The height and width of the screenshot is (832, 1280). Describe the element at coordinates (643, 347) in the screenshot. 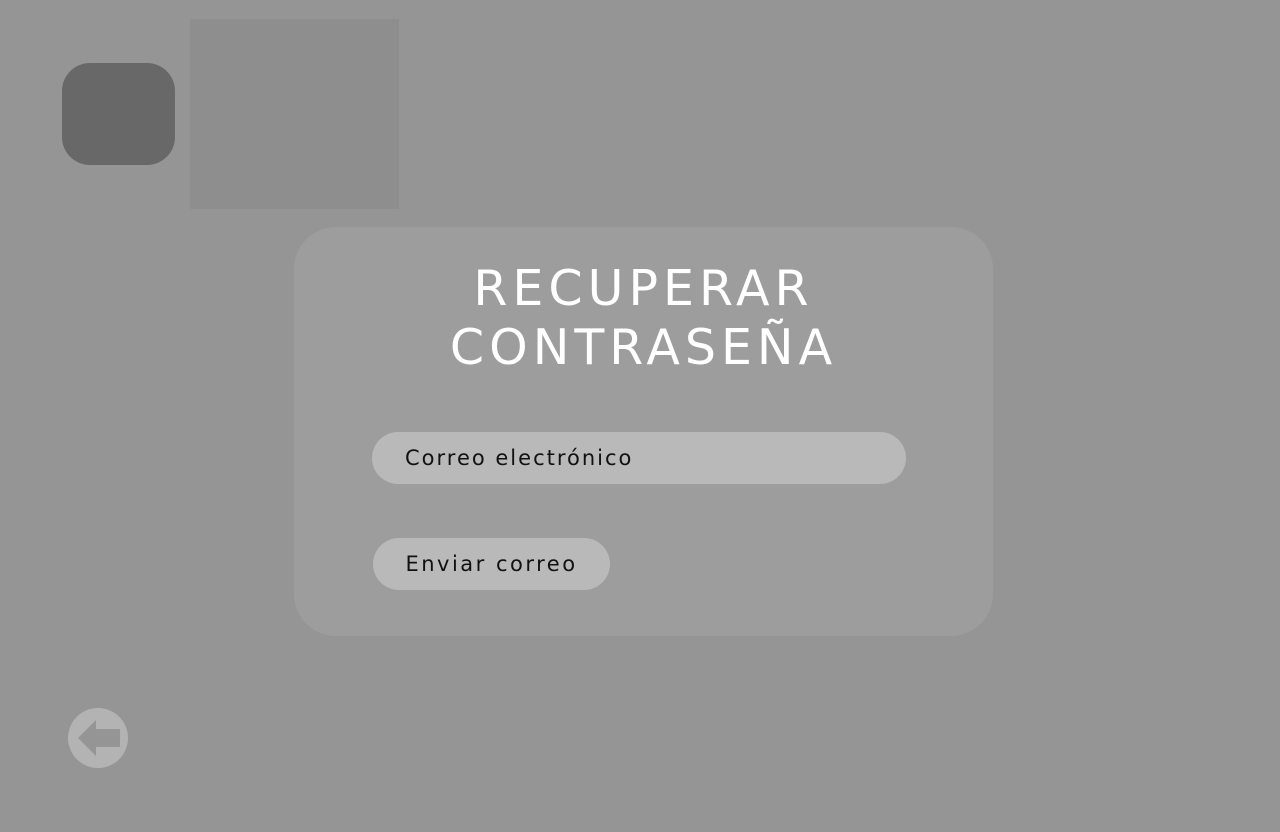

I see `title-line-2: CONTRASEÑA` at that location.